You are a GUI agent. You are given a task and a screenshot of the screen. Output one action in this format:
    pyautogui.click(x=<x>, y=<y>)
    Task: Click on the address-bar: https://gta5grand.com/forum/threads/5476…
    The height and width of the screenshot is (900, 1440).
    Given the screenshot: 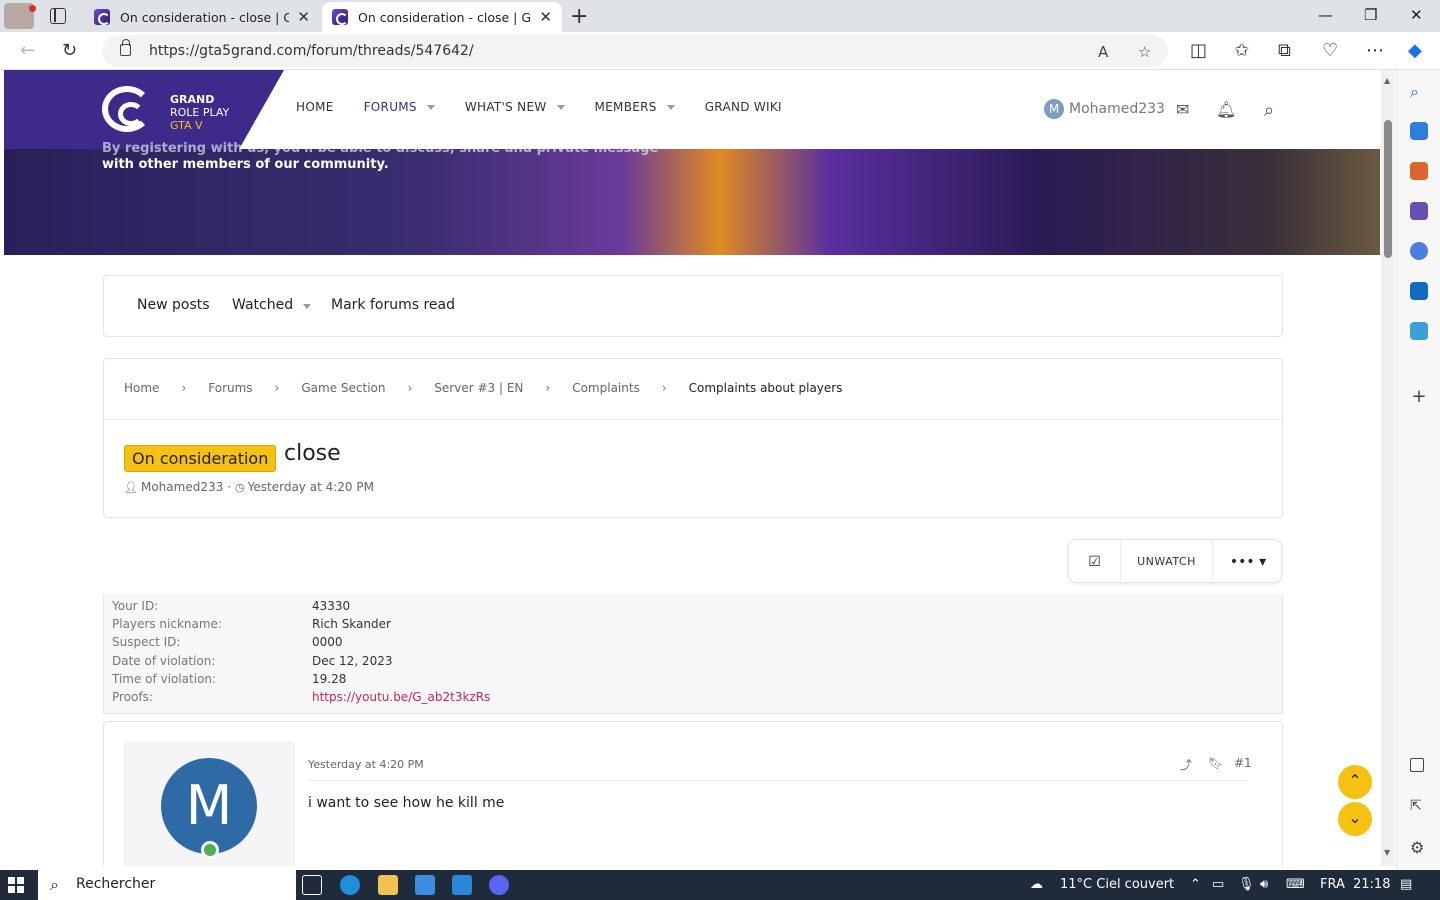 What is the action you would take?
    pyautogui.click(x=635, y=51)
    